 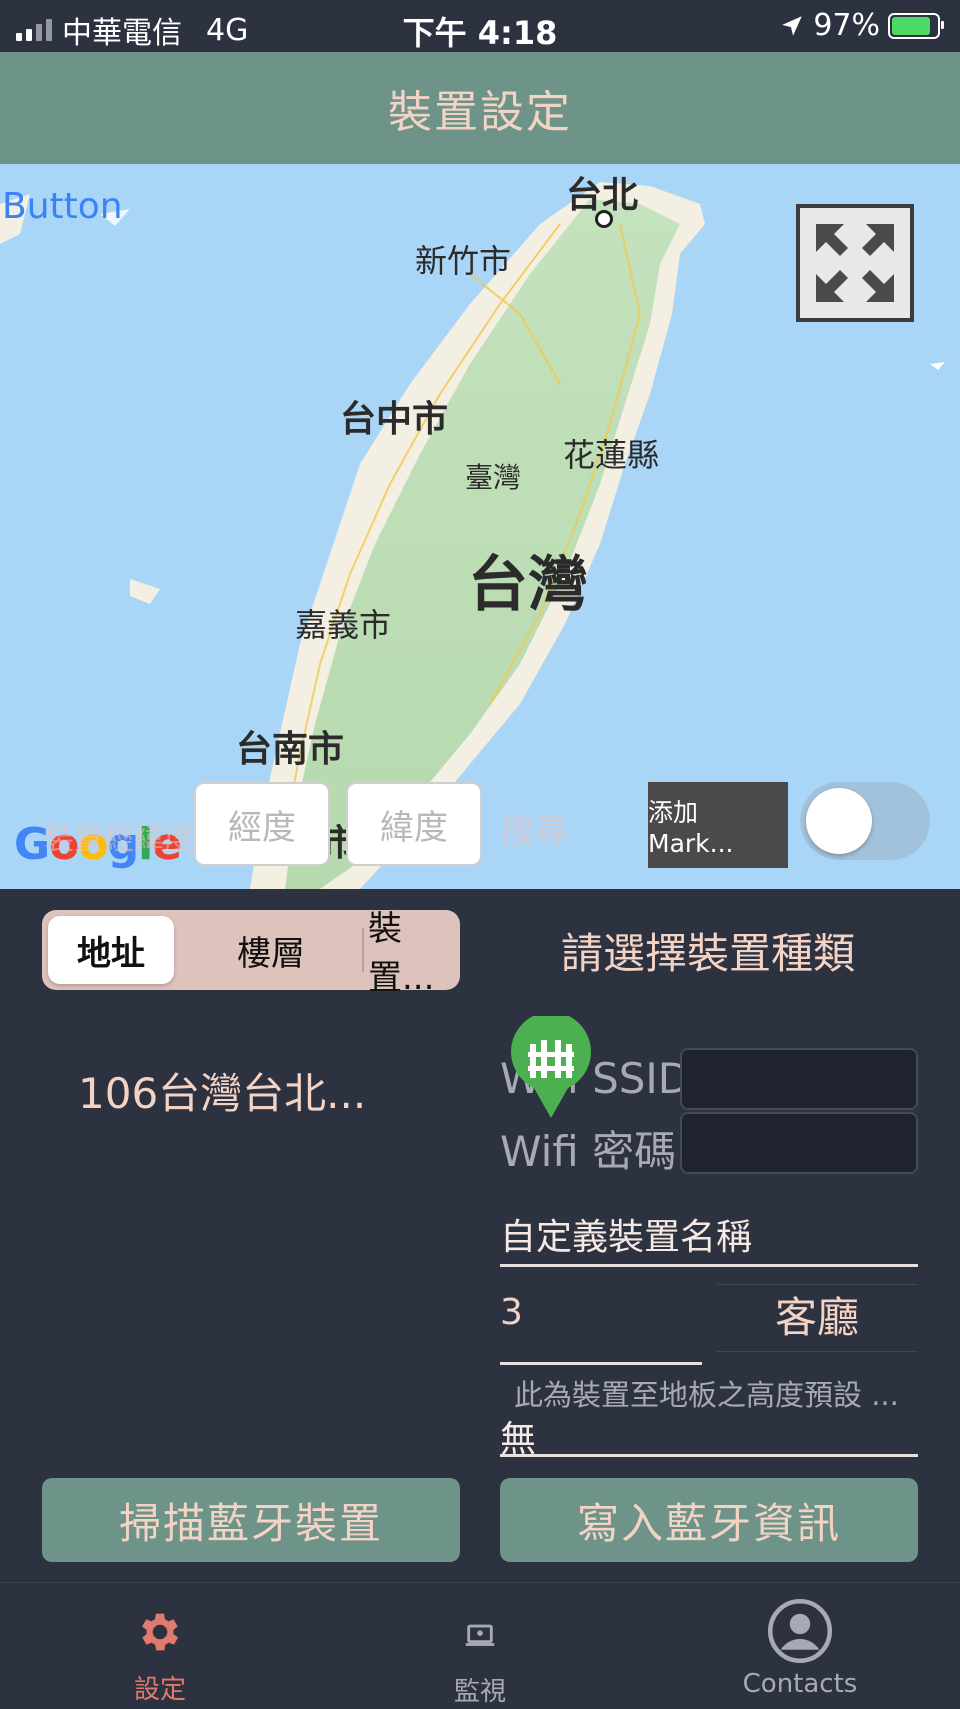 I want to click on map-label-taichung: 台中市, so click(x=394, y=419).